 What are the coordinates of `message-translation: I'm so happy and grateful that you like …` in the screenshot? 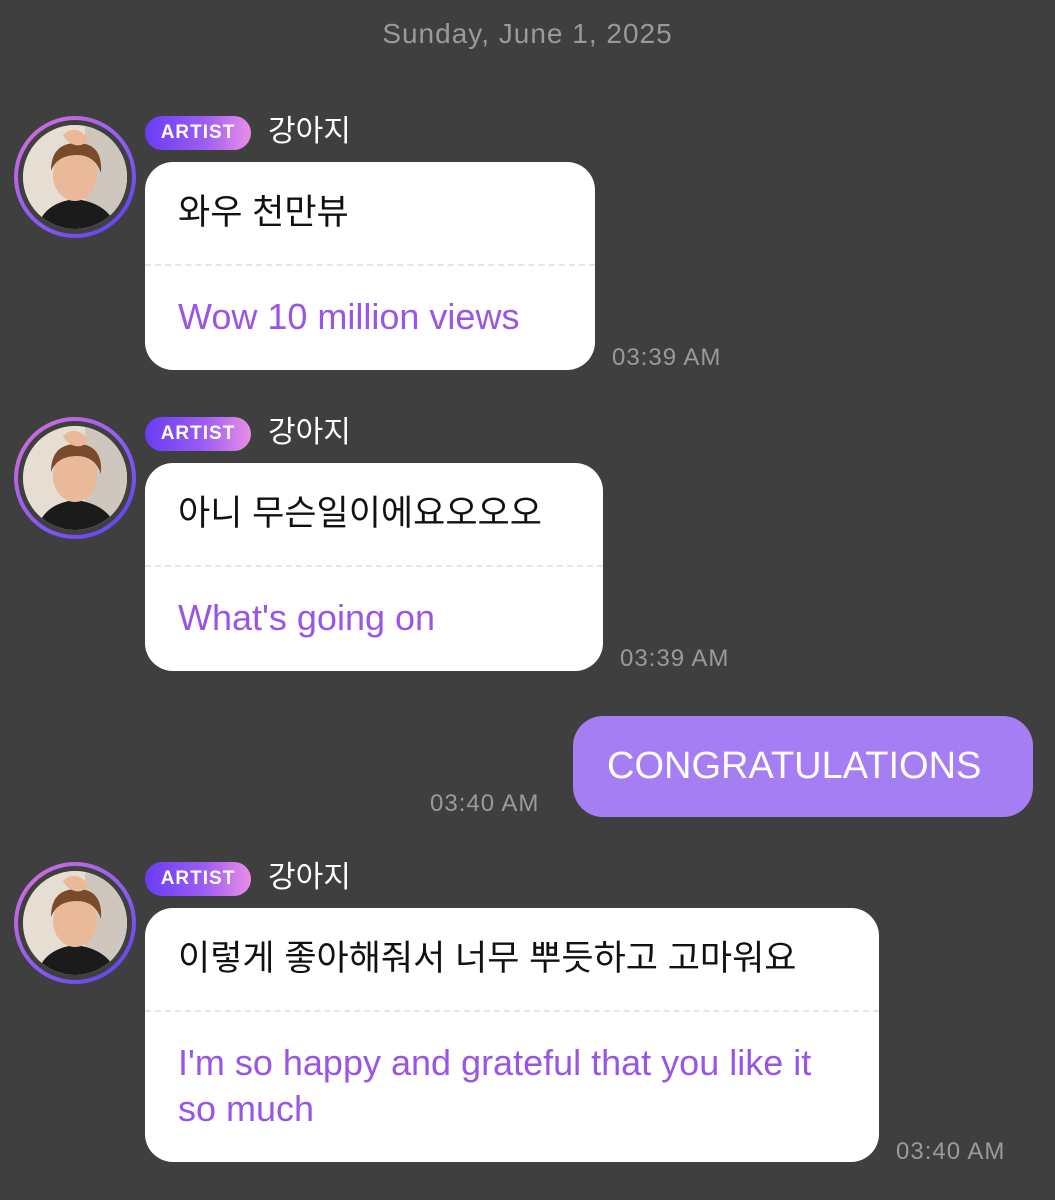 It's located at (495, 1085).